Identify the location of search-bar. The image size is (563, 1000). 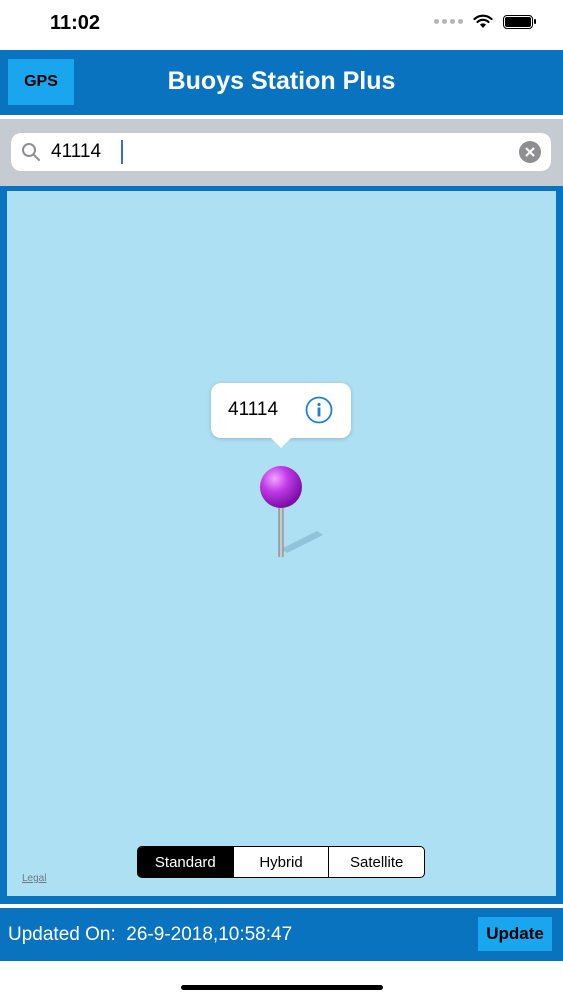
(281, 152).